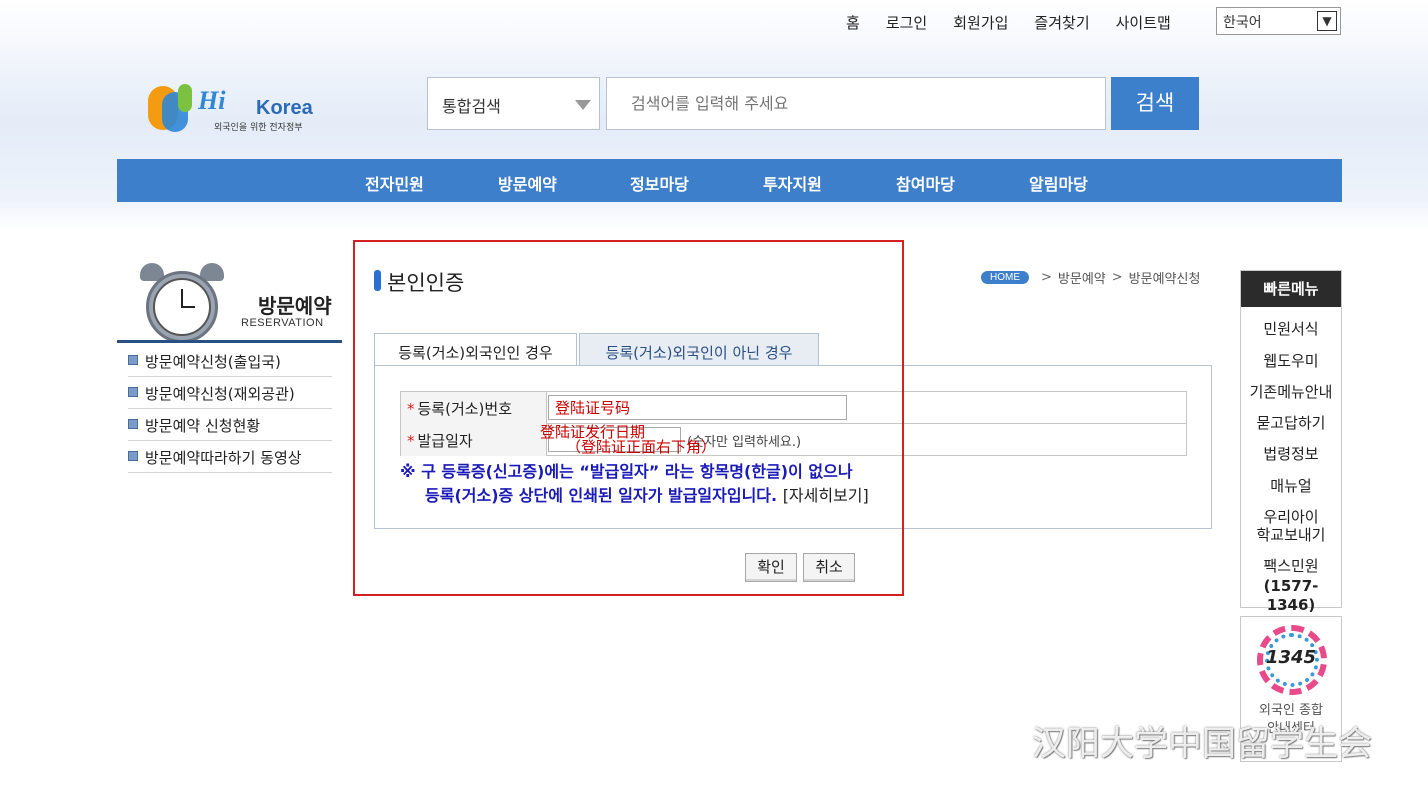 The image size is (1428, 804). Describe the element at coordinates (856, 103) in the screenshot. I see `search-input` at that location.